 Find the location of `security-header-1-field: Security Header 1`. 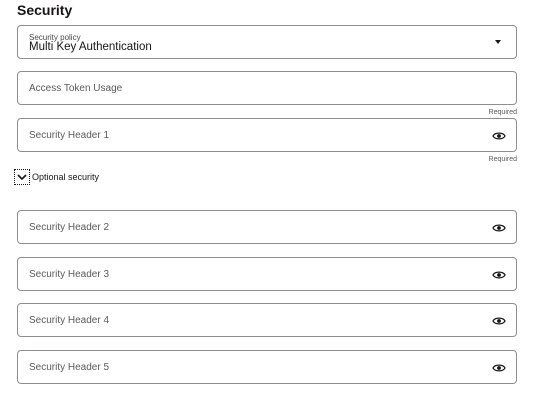

security-header-1-field: Security Header 1 is located at coordinates (267, 135).